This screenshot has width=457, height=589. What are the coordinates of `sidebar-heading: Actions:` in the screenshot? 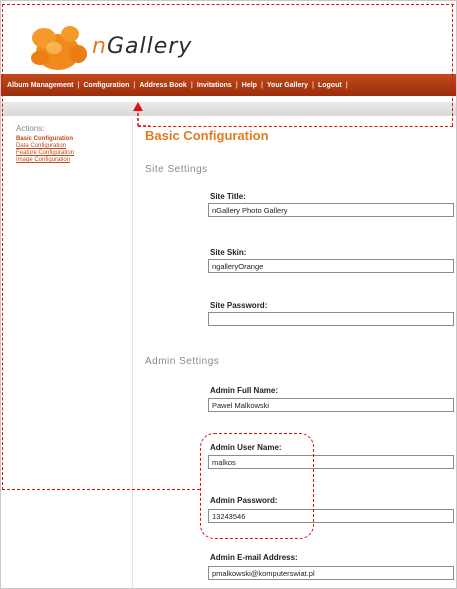 It's located at (30, 128).